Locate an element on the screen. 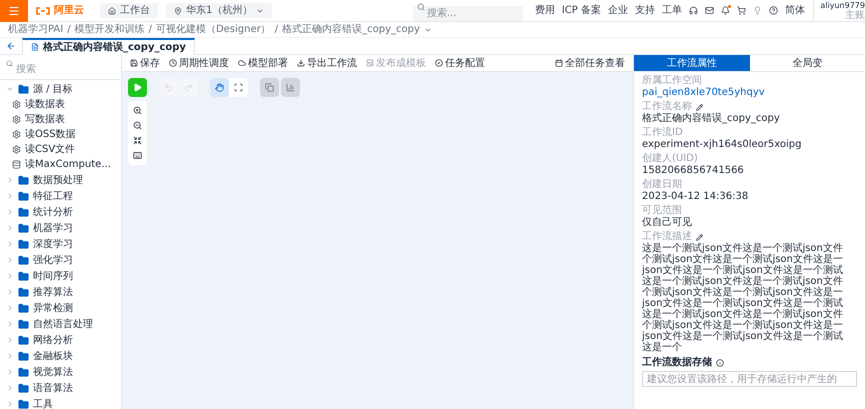 This screenshot has width=865, height=409. tree-folder: 源 / 目标 is located at coordinates (53, 89).